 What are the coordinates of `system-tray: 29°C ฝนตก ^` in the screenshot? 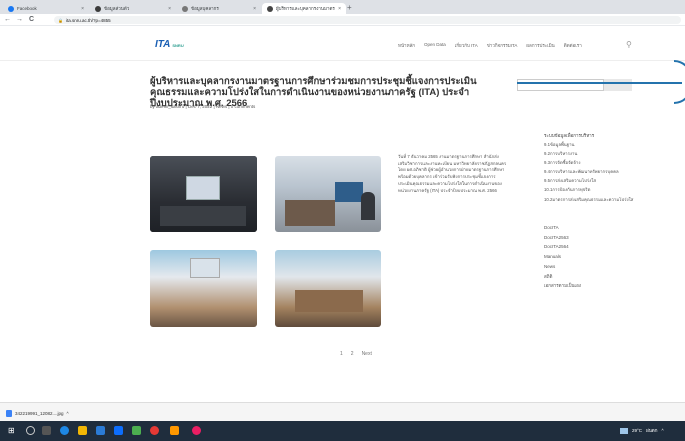 It's located at (642, 430).